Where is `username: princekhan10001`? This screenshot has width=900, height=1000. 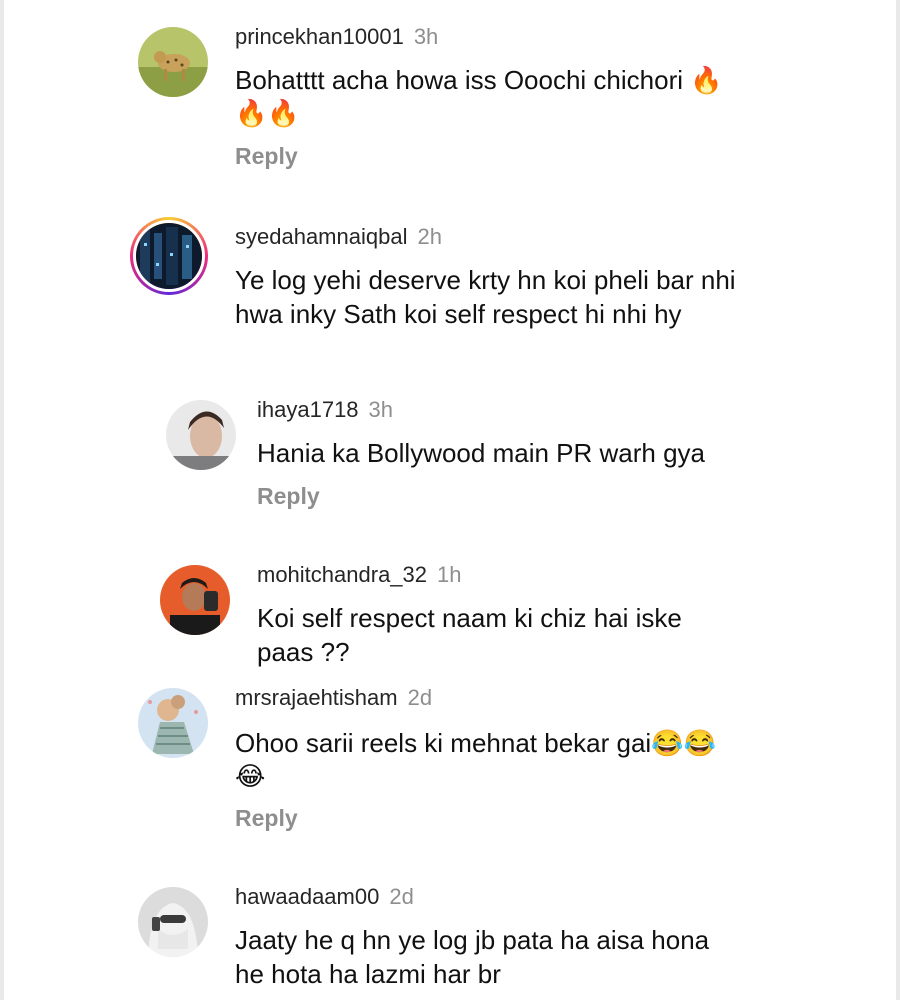
username: princekhan10001 is located at coordinates (319, 36).